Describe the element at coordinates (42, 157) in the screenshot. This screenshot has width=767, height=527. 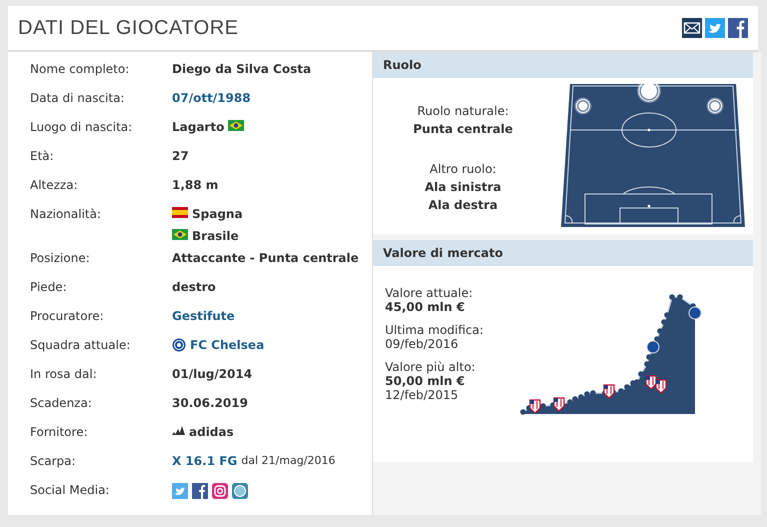
I see `field-label: Età:` at that location.